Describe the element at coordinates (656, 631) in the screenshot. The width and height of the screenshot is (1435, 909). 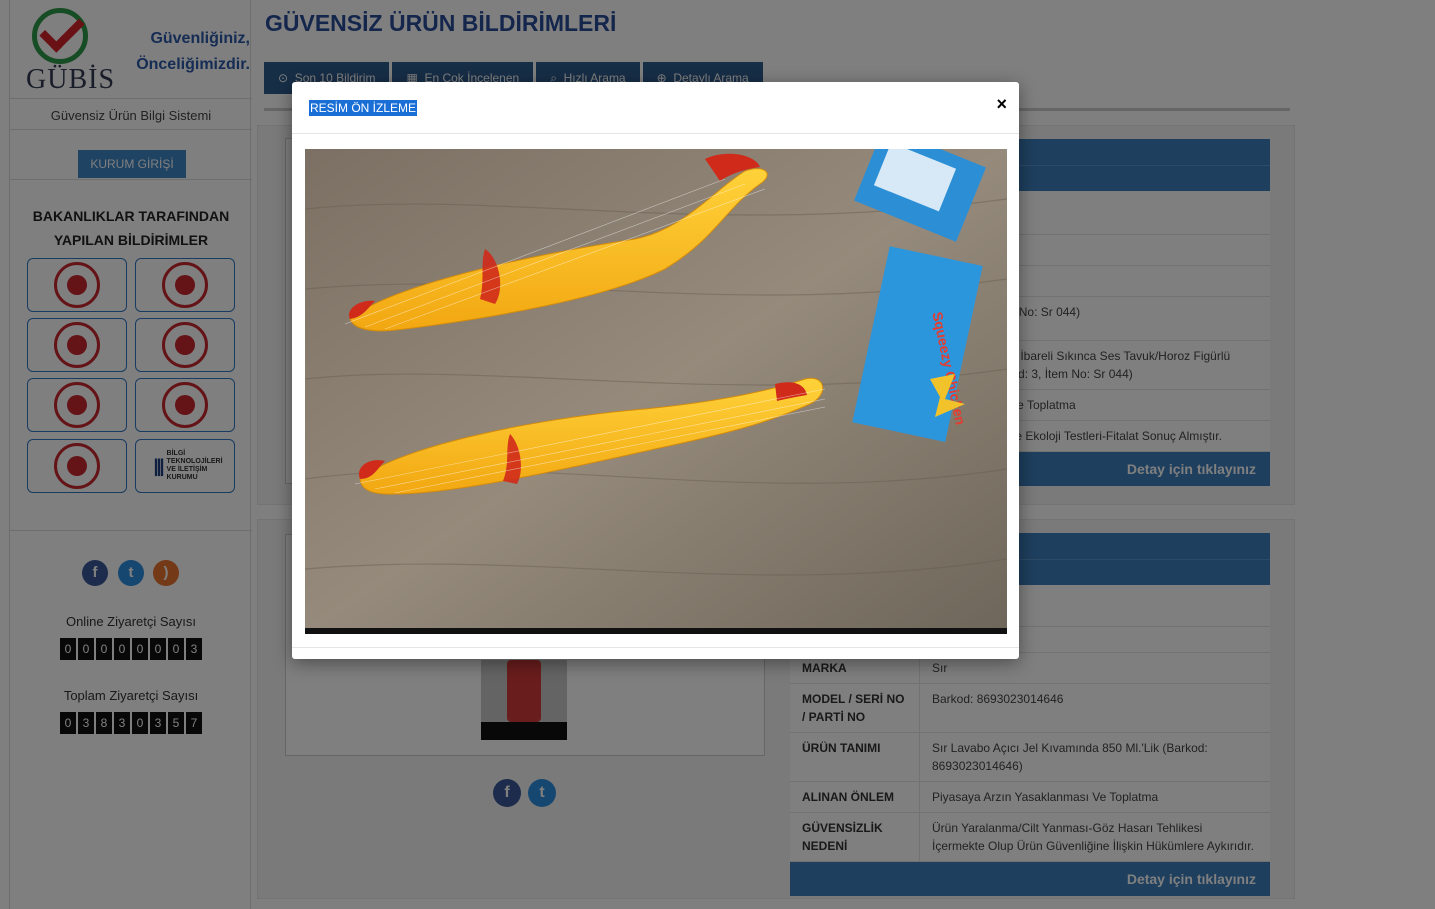
I see `photo-bottom-bar` at that location.